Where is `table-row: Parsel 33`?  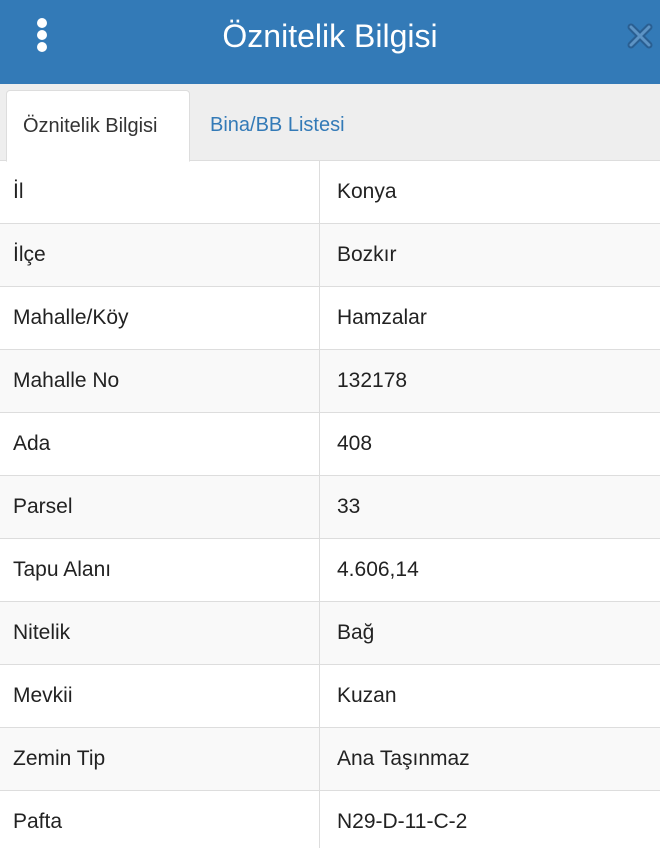
table-row: Parsel 33 is located at coordinates (330, 507).